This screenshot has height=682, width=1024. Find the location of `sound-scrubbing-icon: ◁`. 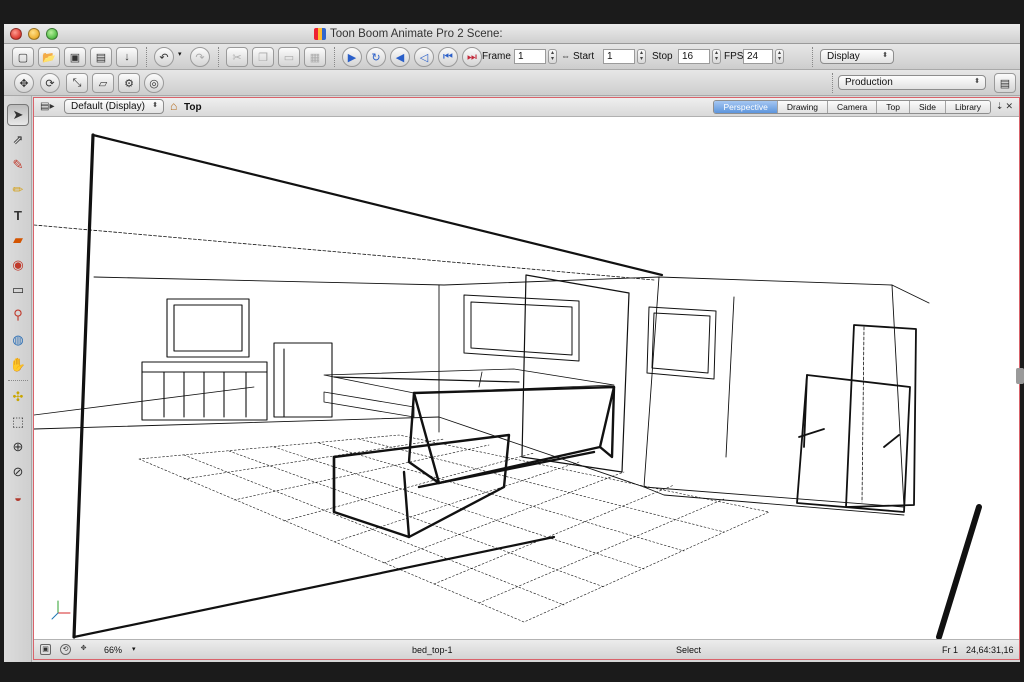

sound-scrubbing-icon: ◁ is located at coordinates (424, 57).